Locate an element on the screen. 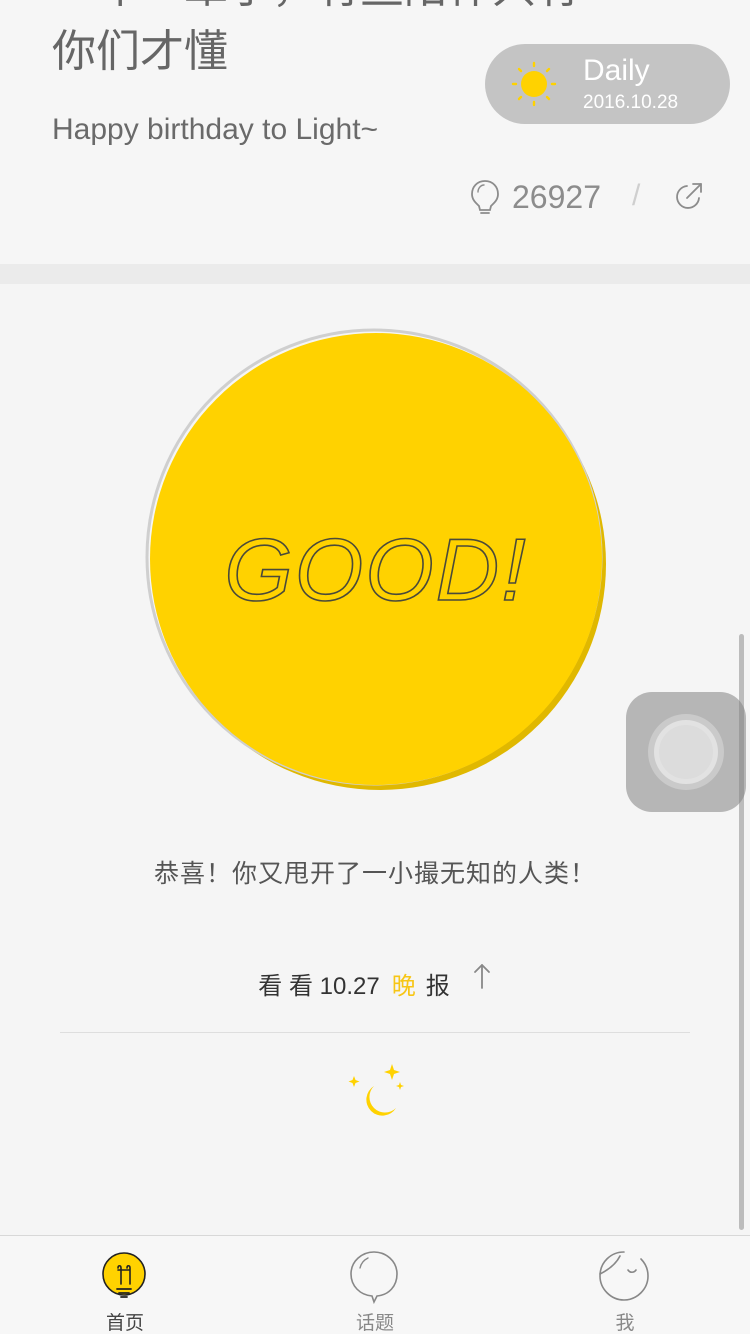 This screenshot has height=1334, width=750. tab-me: 我 is located at coordinates (625, 1285).